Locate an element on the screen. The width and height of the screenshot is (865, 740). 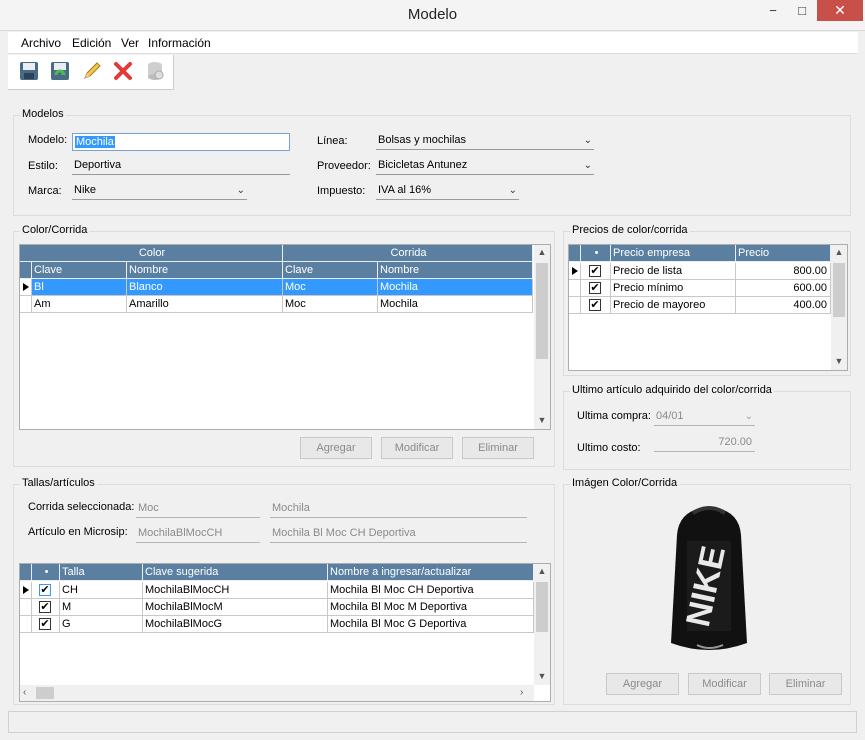
table-row-cell: MochilaBlMocM is located at coordinates (235, 607).